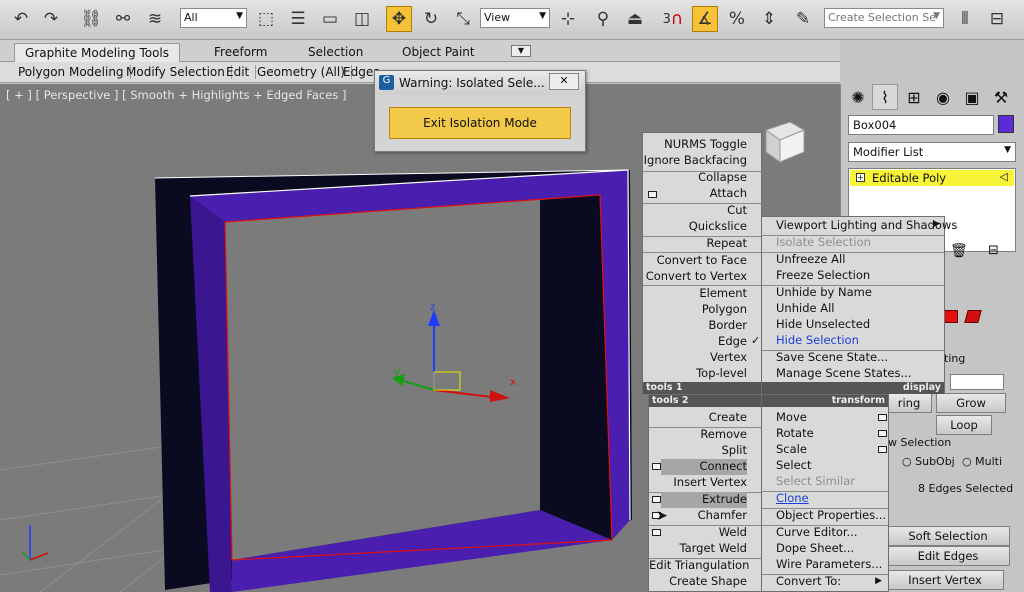 Image resolution: width=1024 pixels, height=592 pixels. Describe the element at coordinates (823, 243) in the screenshot. I see `menu-isolate-selection: Isolate Selection` at that location.